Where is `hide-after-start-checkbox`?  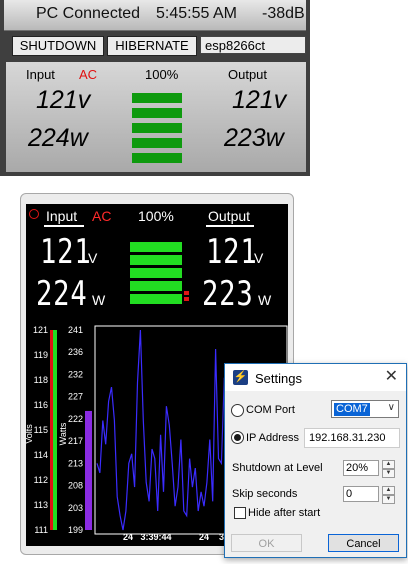
hide-after-start-checkbox is located at coordinates (240, 513).